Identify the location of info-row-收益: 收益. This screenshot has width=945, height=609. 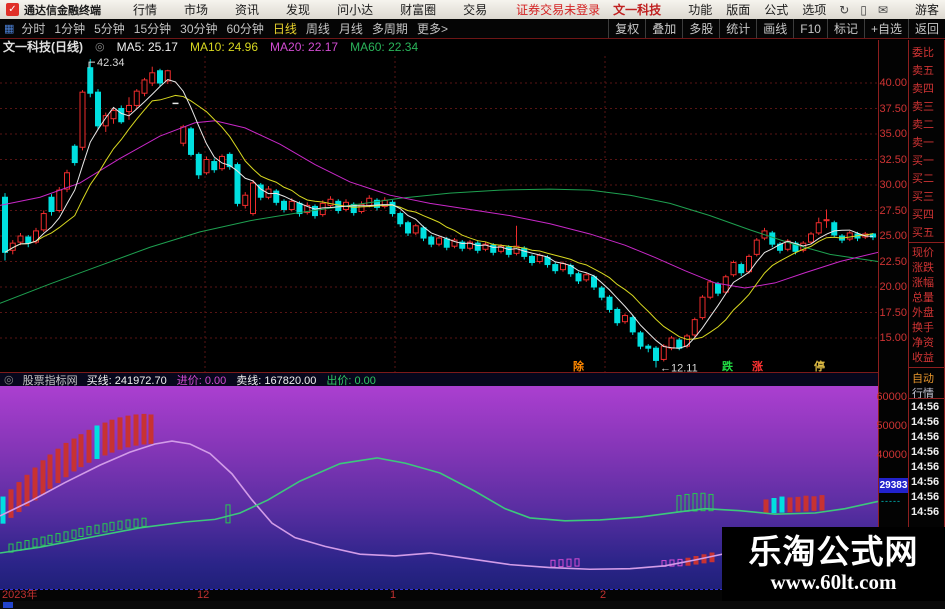
(926, 358).